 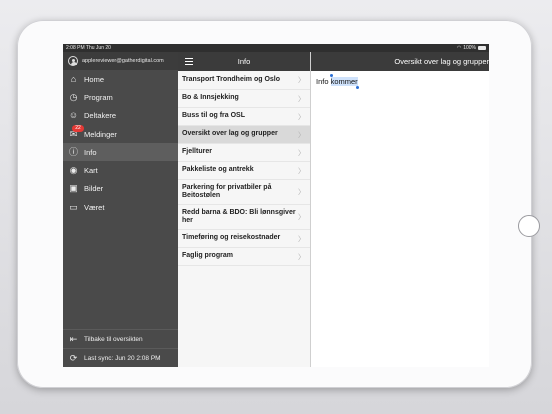 What do you see at coordinates (244, 153) in the screenshot?
I see `list-item: Fjellturer 〉` at bounding box center [244, 153].